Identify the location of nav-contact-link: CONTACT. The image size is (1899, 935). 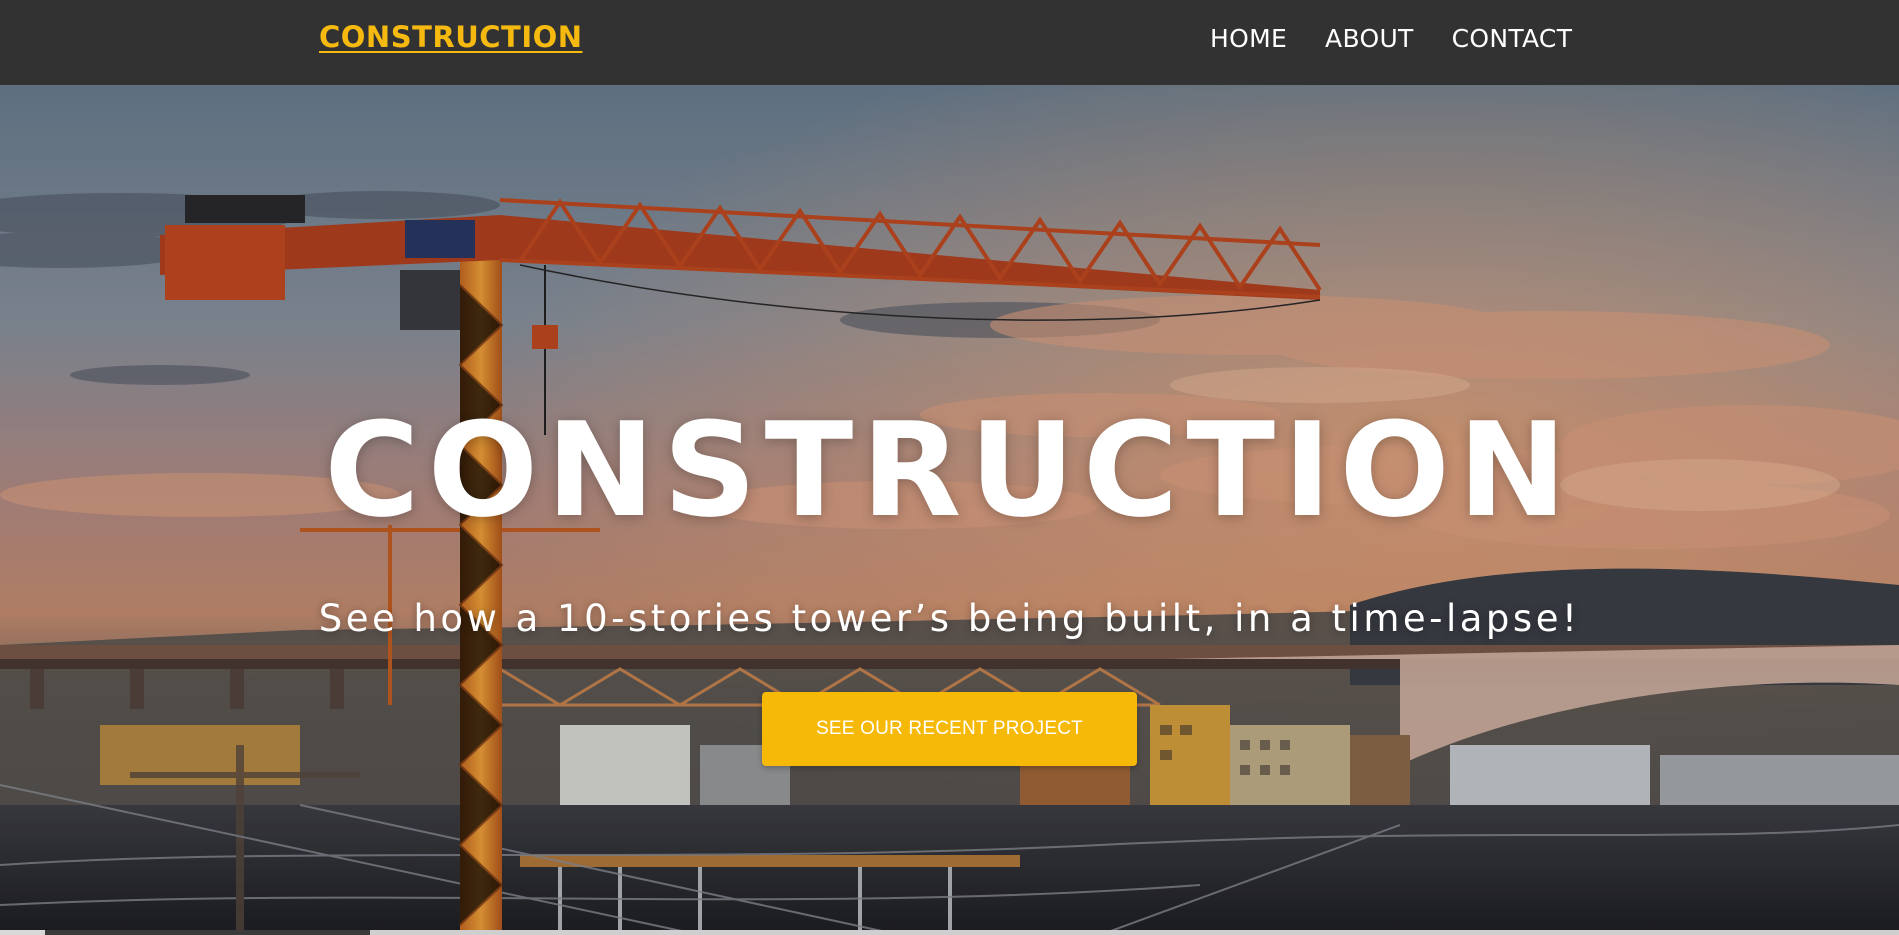
(1512, 38).